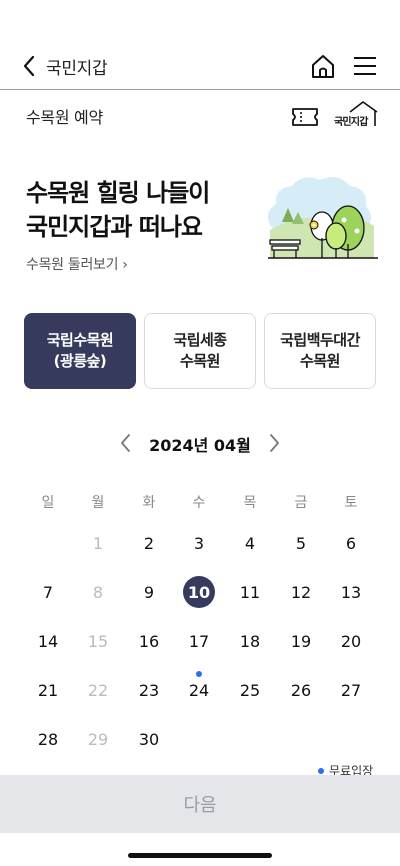  What do you see at coordinates (98, 503) in the screenshot?
I see `weekday-label: 월` at bounding box center [98, 503].